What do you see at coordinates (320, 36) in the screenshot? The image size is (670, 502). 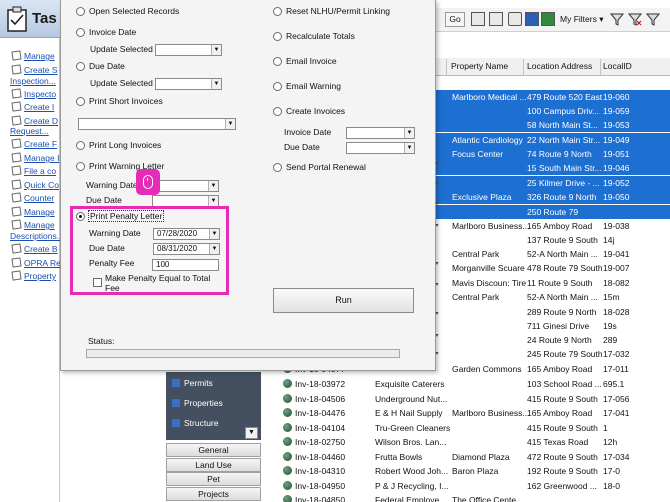 I see `label-recalculate: Recalculate Totals` at bounding box center [320, 36].